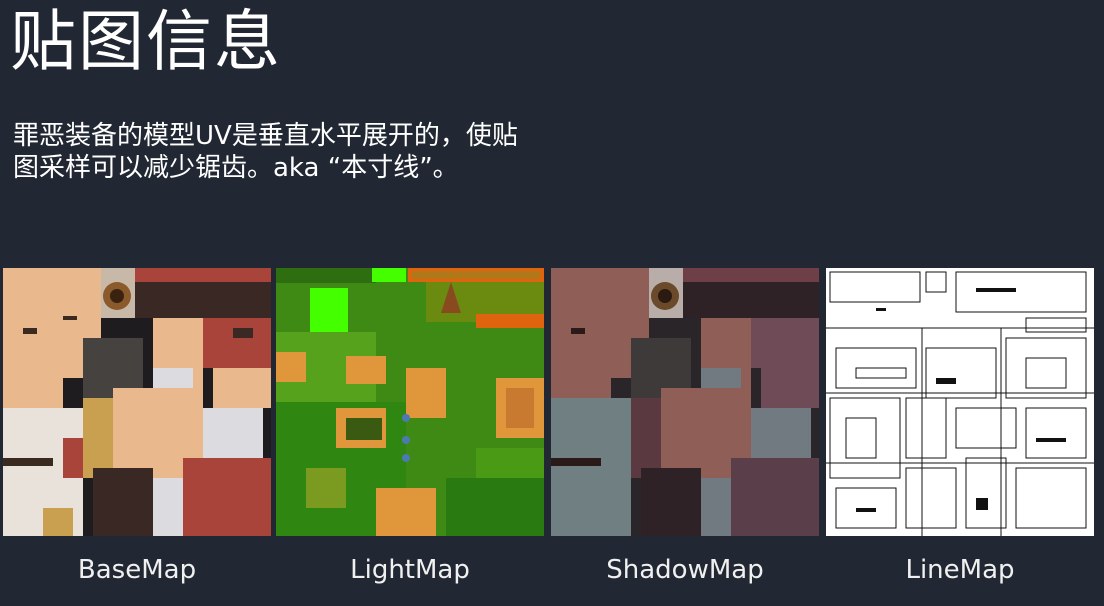  I want to click on shadow-texture-thumbnail, so click(685, 402).